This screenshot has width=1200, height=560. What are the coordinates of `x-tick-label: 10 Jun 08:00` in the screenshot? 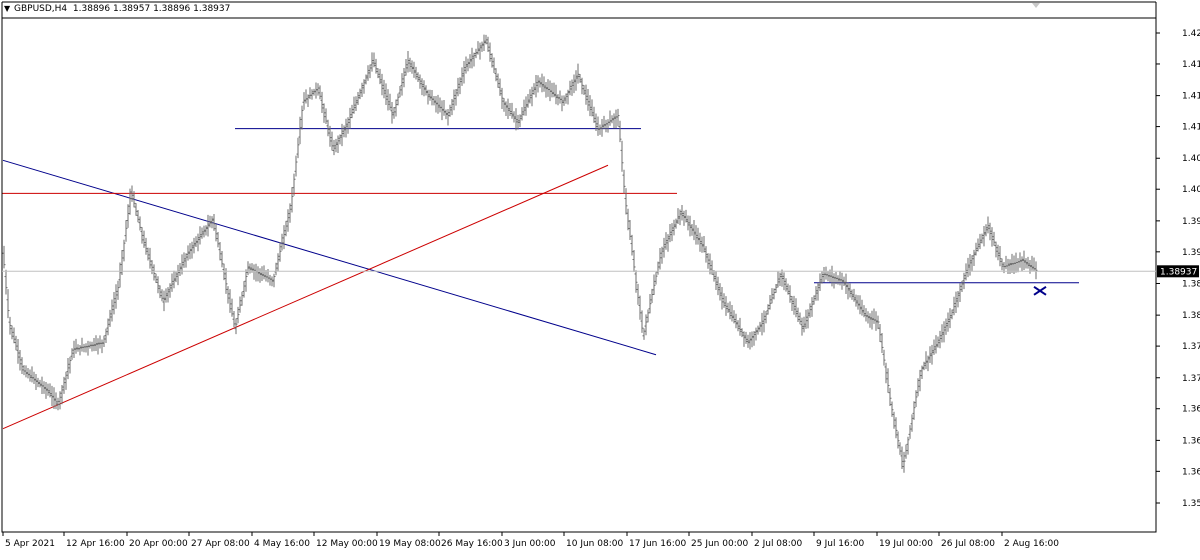 It's located at (594, 544).